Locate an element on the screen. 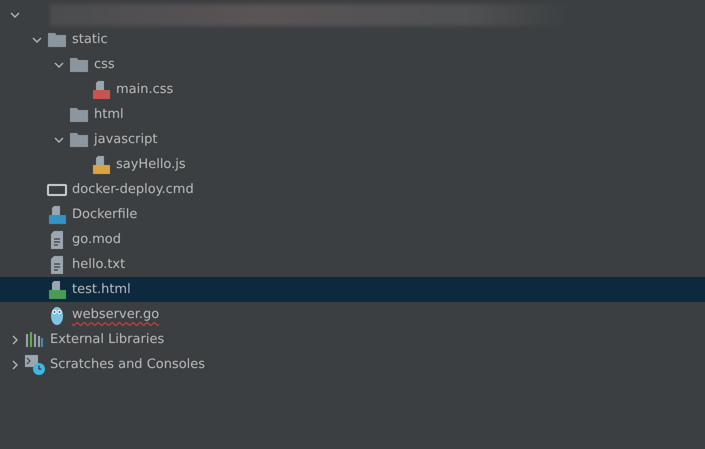 The width and height of the screenshot is (705, 449). tree-item-label: html is located at coordinates (109, 114).